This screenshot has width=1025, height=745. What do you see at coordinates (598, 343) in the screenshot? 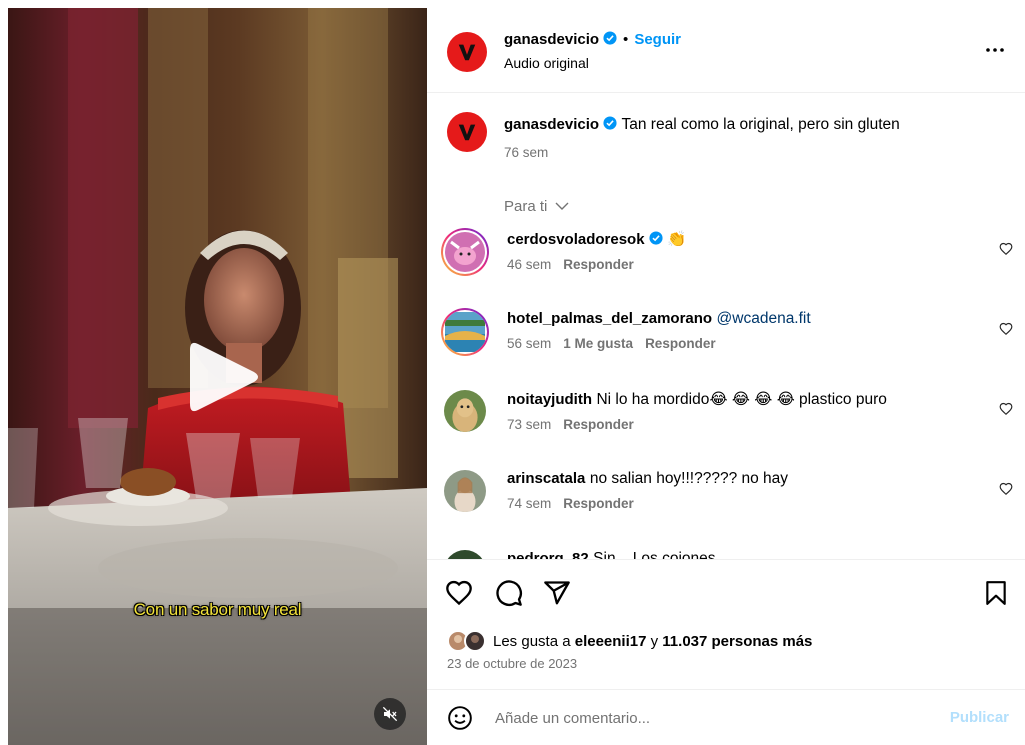
I see `comment-likes: 1 Me gusta` at bounding box center [598, 343].